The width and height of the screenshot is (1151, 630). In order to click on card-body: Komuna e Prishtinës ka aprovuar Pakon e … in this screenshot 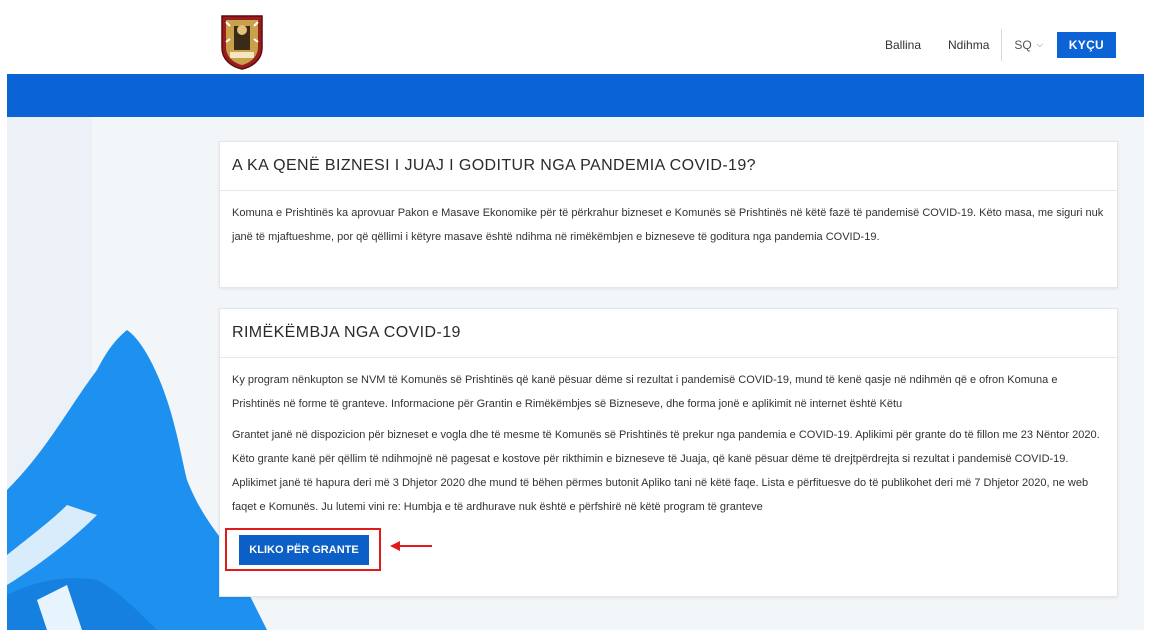, I will do `click(668, 220)`.